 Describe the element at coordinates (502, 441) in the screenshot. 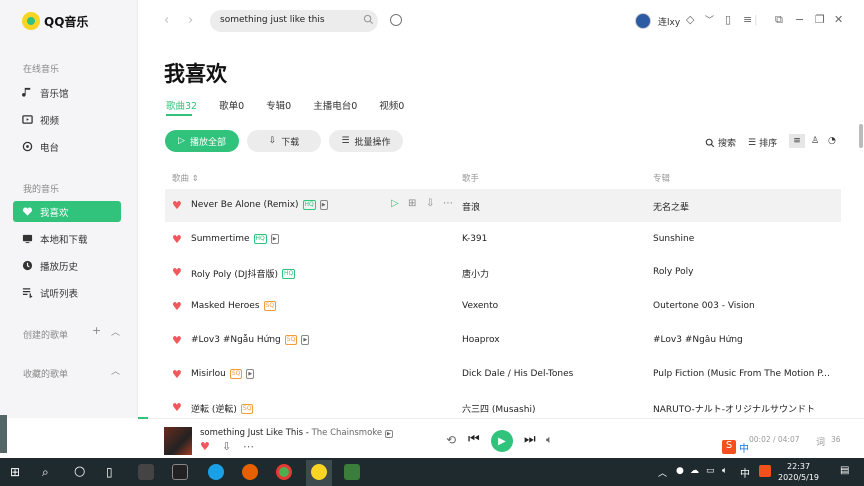

I see `play-pause-button: ▶` at that location.